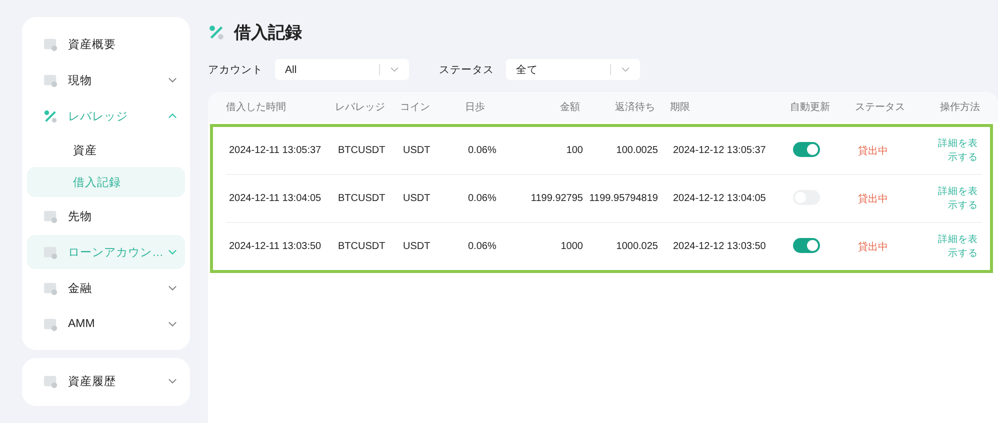 The image size is (998, 423). Describe the element at coordinates (106, 80) in the screenshot. I see `sidebar-item: 現物` at that location.